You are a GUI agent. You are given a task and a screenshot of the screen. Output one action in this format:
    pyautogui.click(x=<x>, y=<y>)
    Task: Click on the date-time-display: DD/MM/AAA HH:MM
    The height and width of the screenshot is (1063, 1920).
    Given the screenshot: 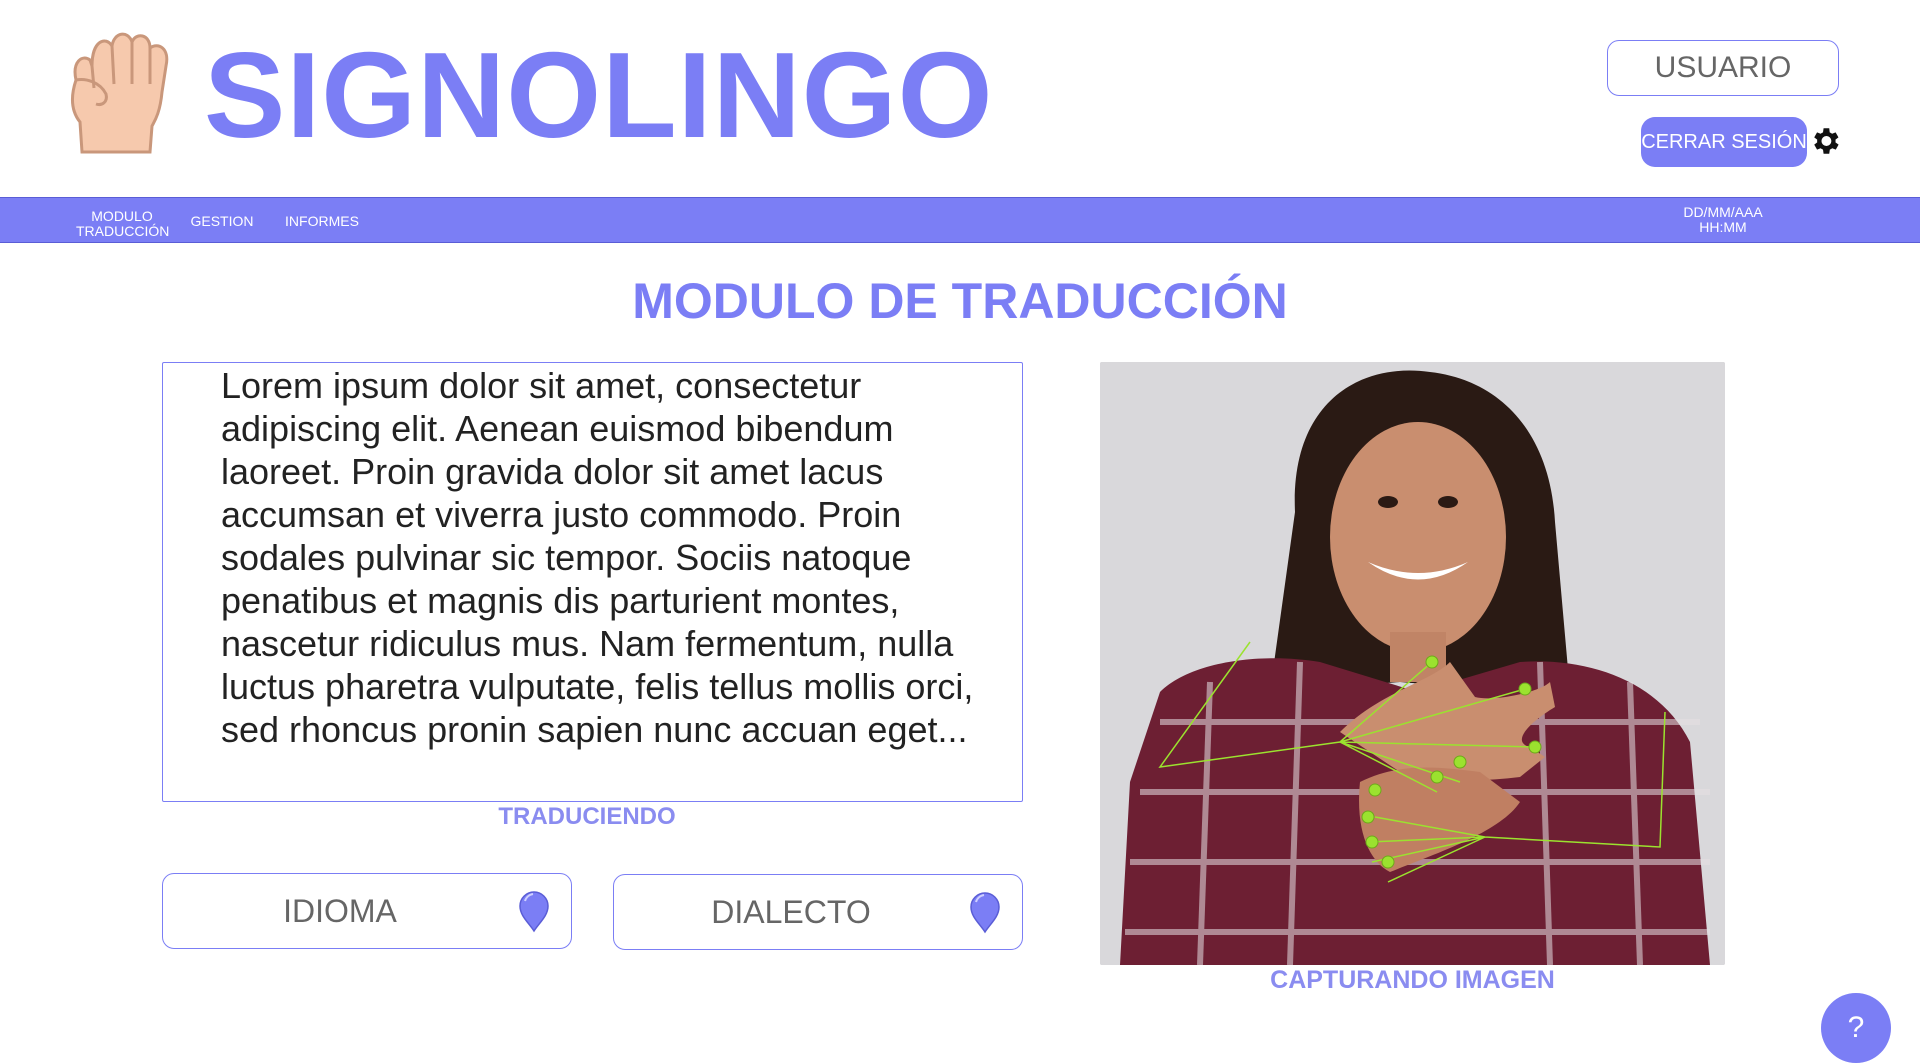 What is the action you would take?
    pyautogui.click(x=1723, y=220)
    